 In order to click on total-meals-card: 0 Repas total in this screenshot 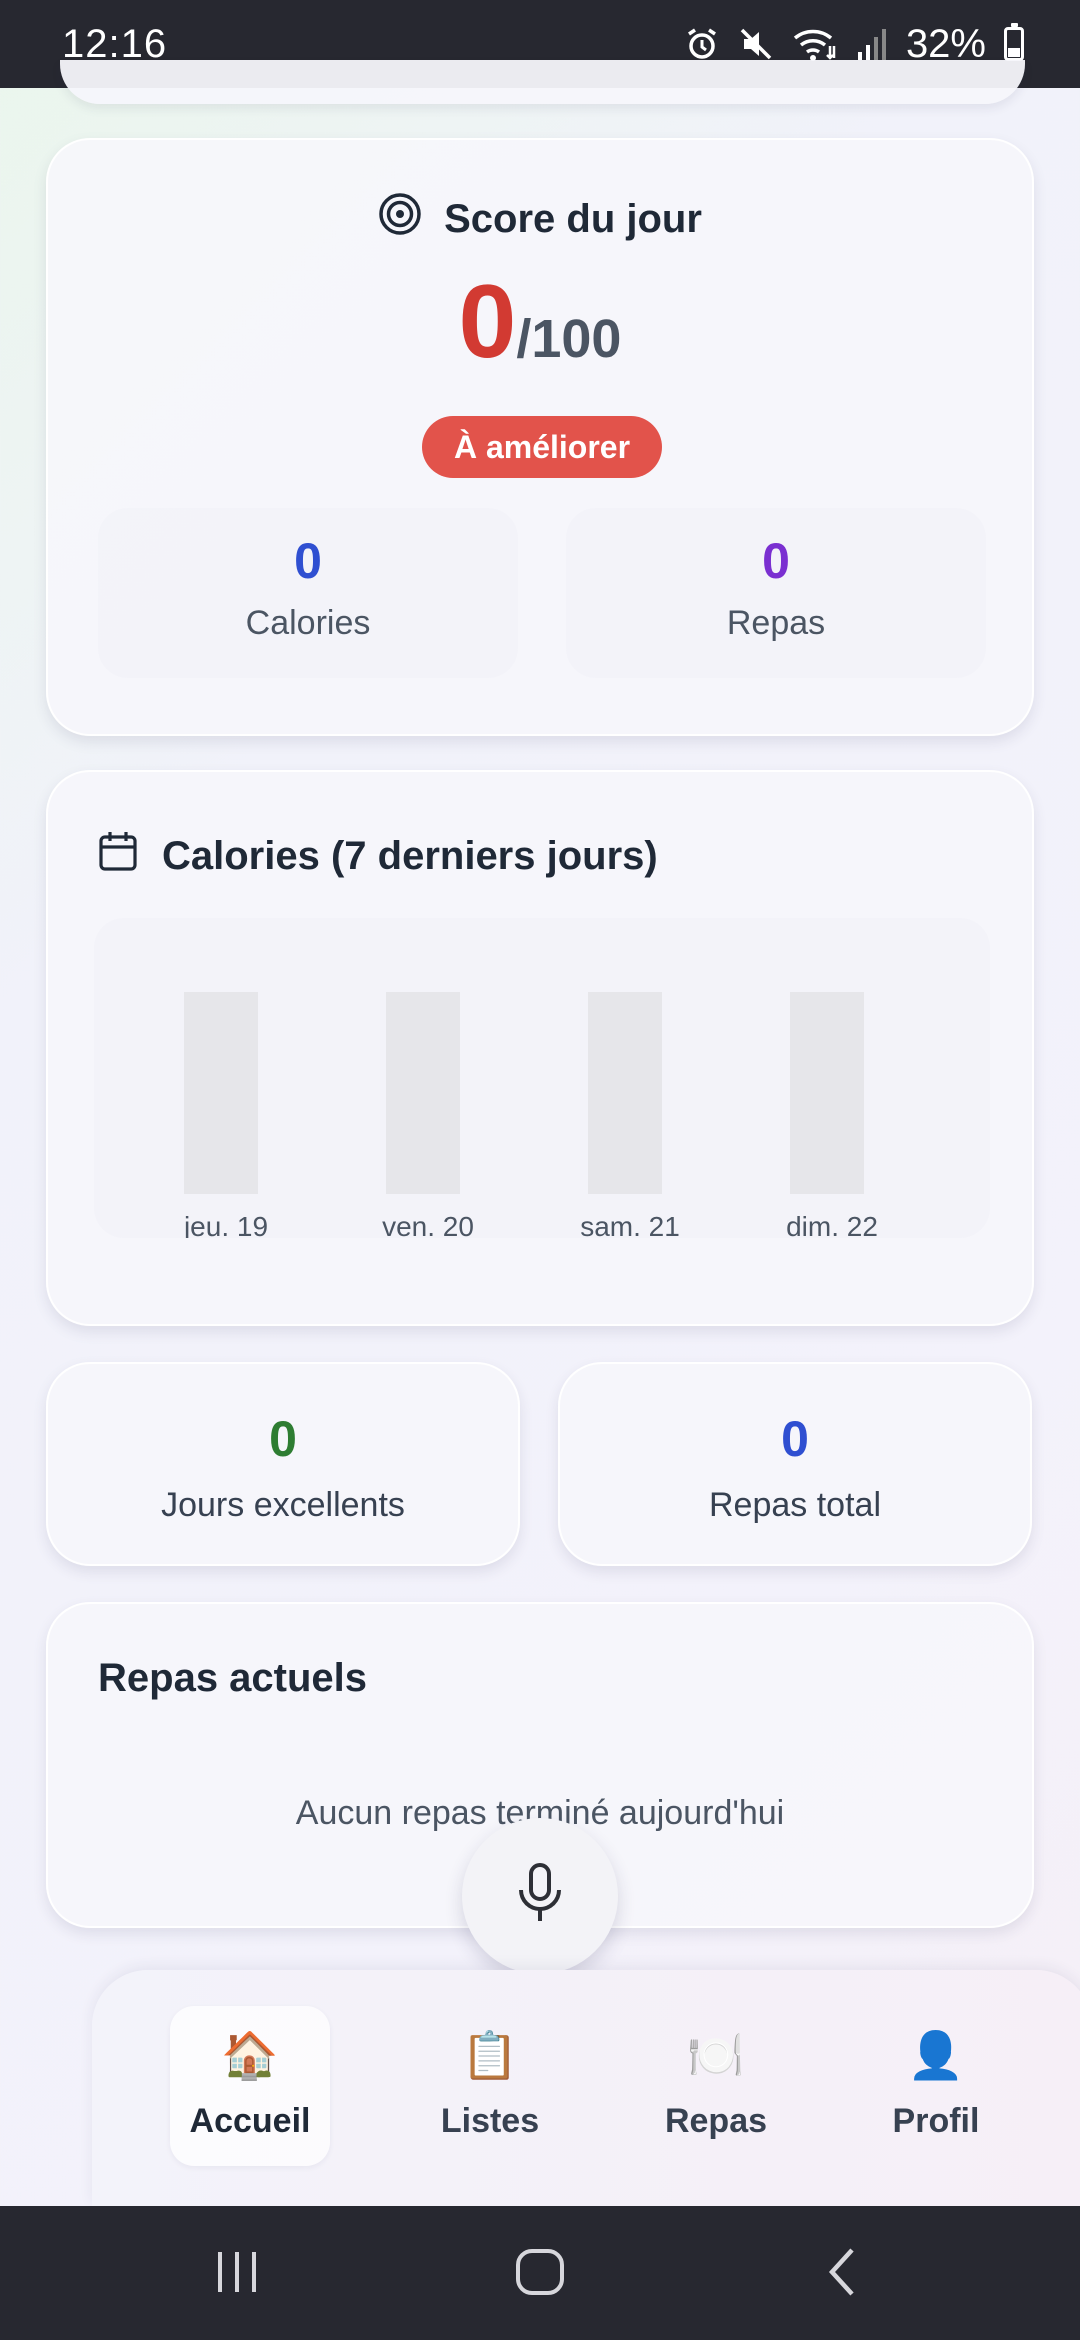, I will do `click(795, 1464)`.